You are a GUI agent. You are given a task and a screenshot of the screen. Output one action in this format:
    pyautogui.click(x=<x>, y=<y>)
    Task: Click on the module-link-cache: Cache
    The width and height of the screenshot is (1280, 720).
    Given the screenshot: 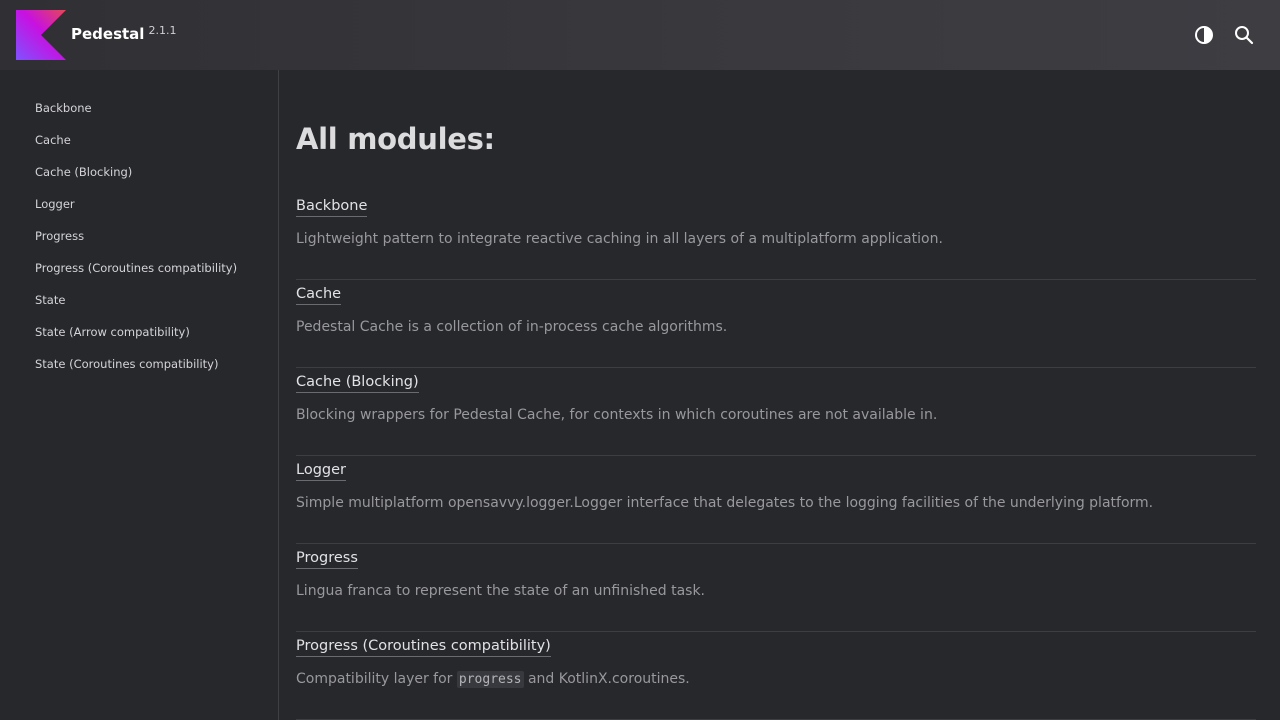 What is the action you would take?
    pyautogui.click(x=319, y=295)
    